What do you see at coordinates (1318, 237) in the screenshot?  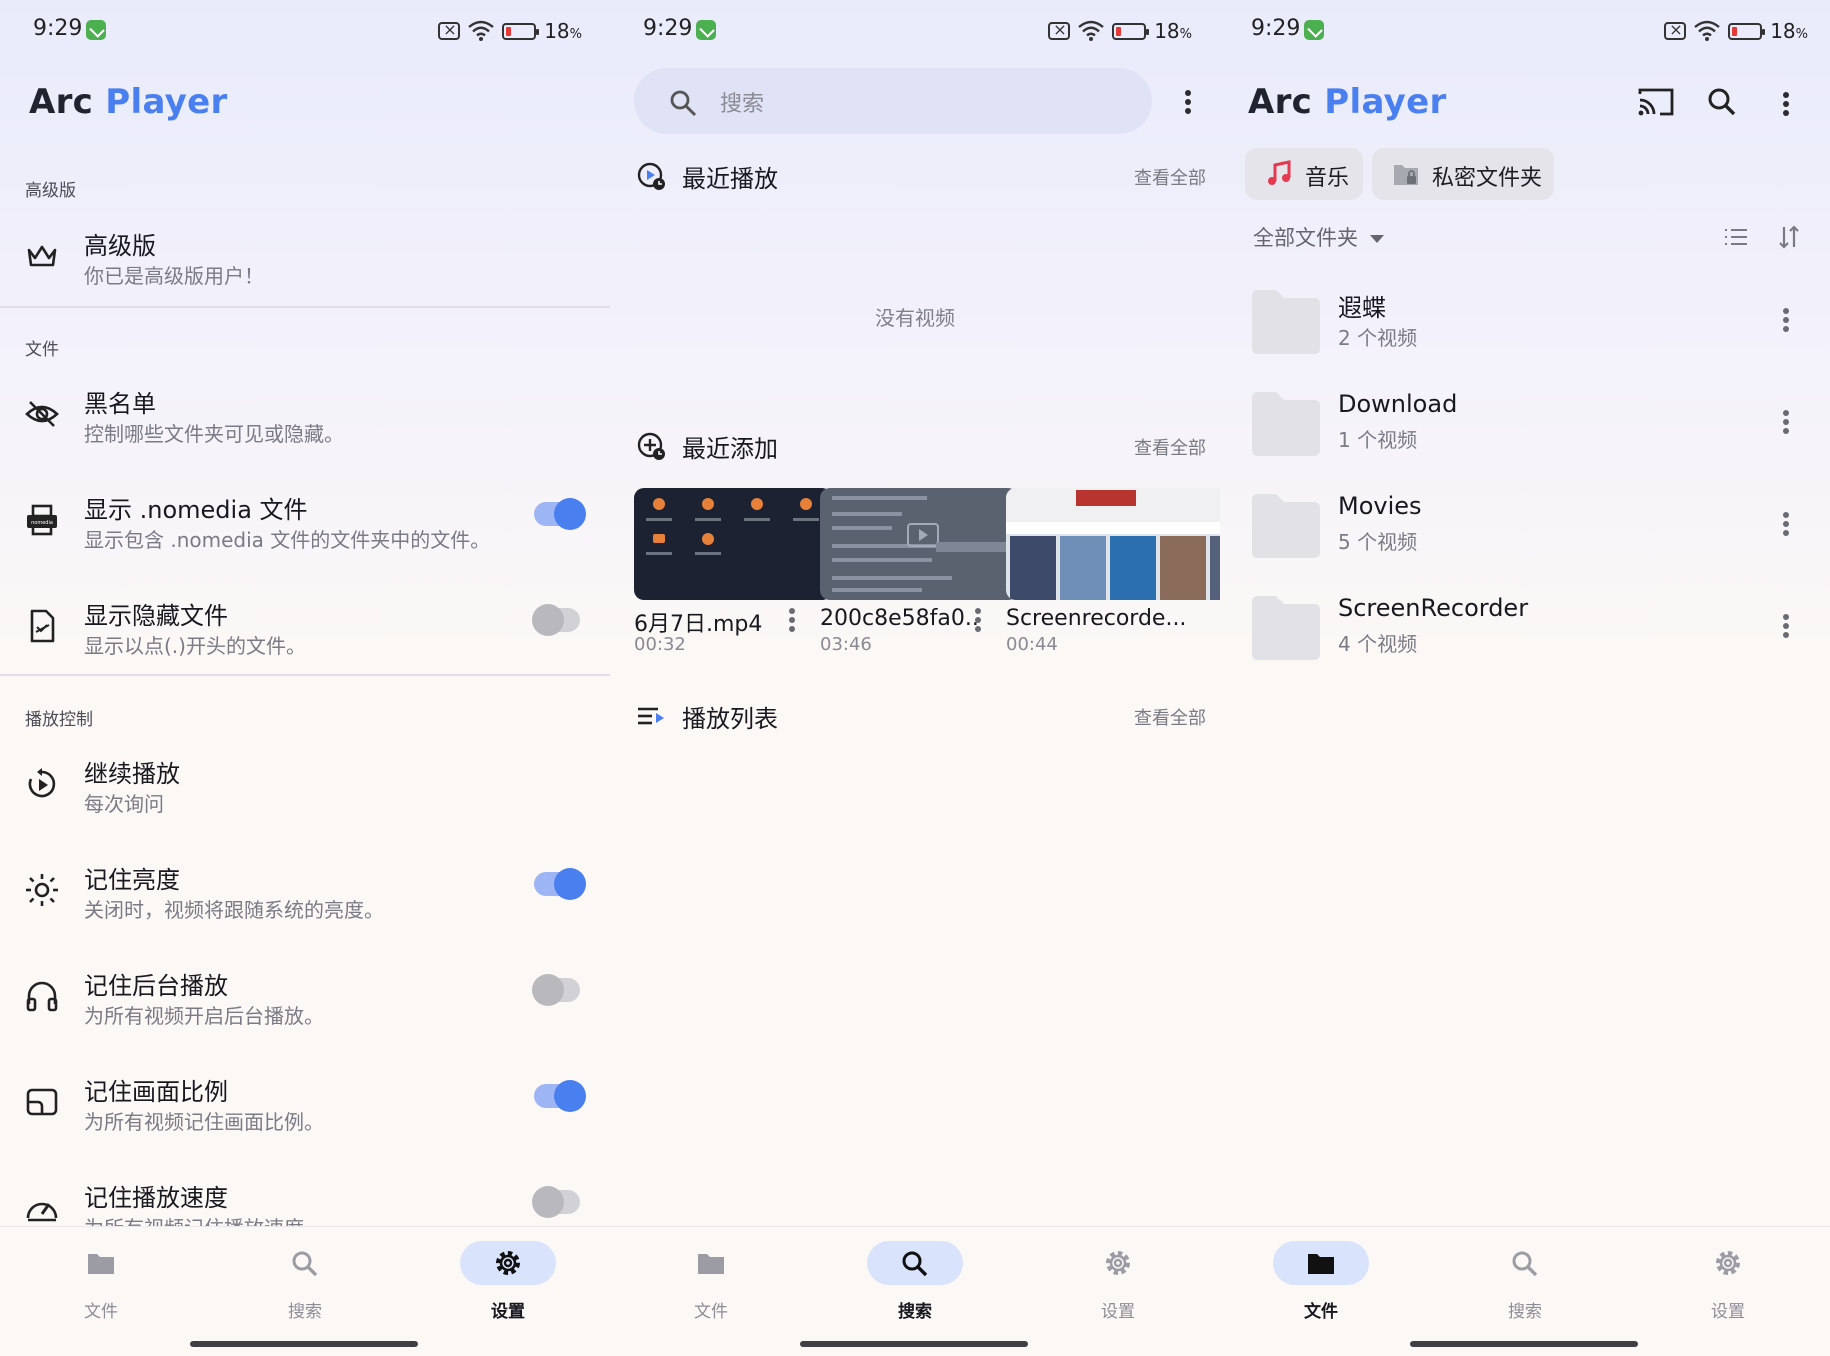 I see `folder-filter-dropdown: 全部文件夹` at bounding box center [1318, 237].